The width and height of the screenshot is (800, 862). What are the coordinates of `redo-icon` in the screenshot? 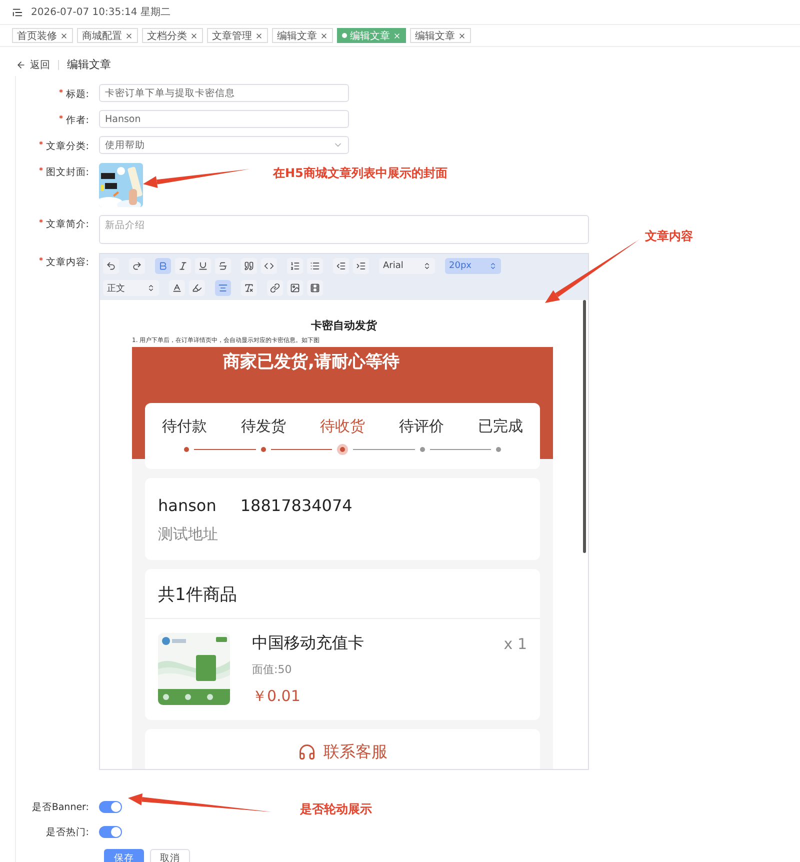 It's located at (137, 266).